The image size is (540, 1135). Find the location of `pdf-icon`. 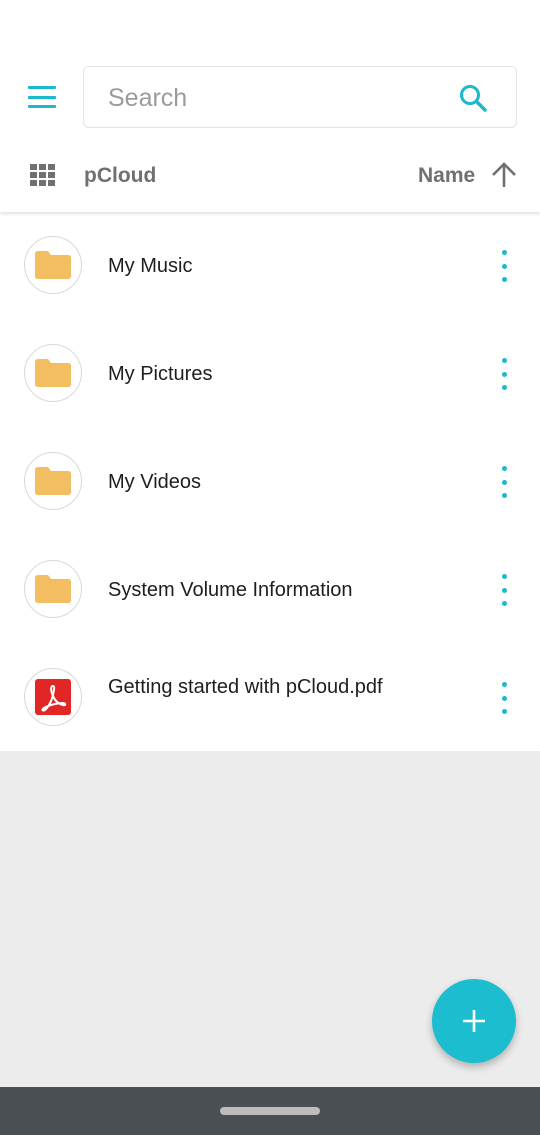

pdf-icon is located at coordinates (53, 697).